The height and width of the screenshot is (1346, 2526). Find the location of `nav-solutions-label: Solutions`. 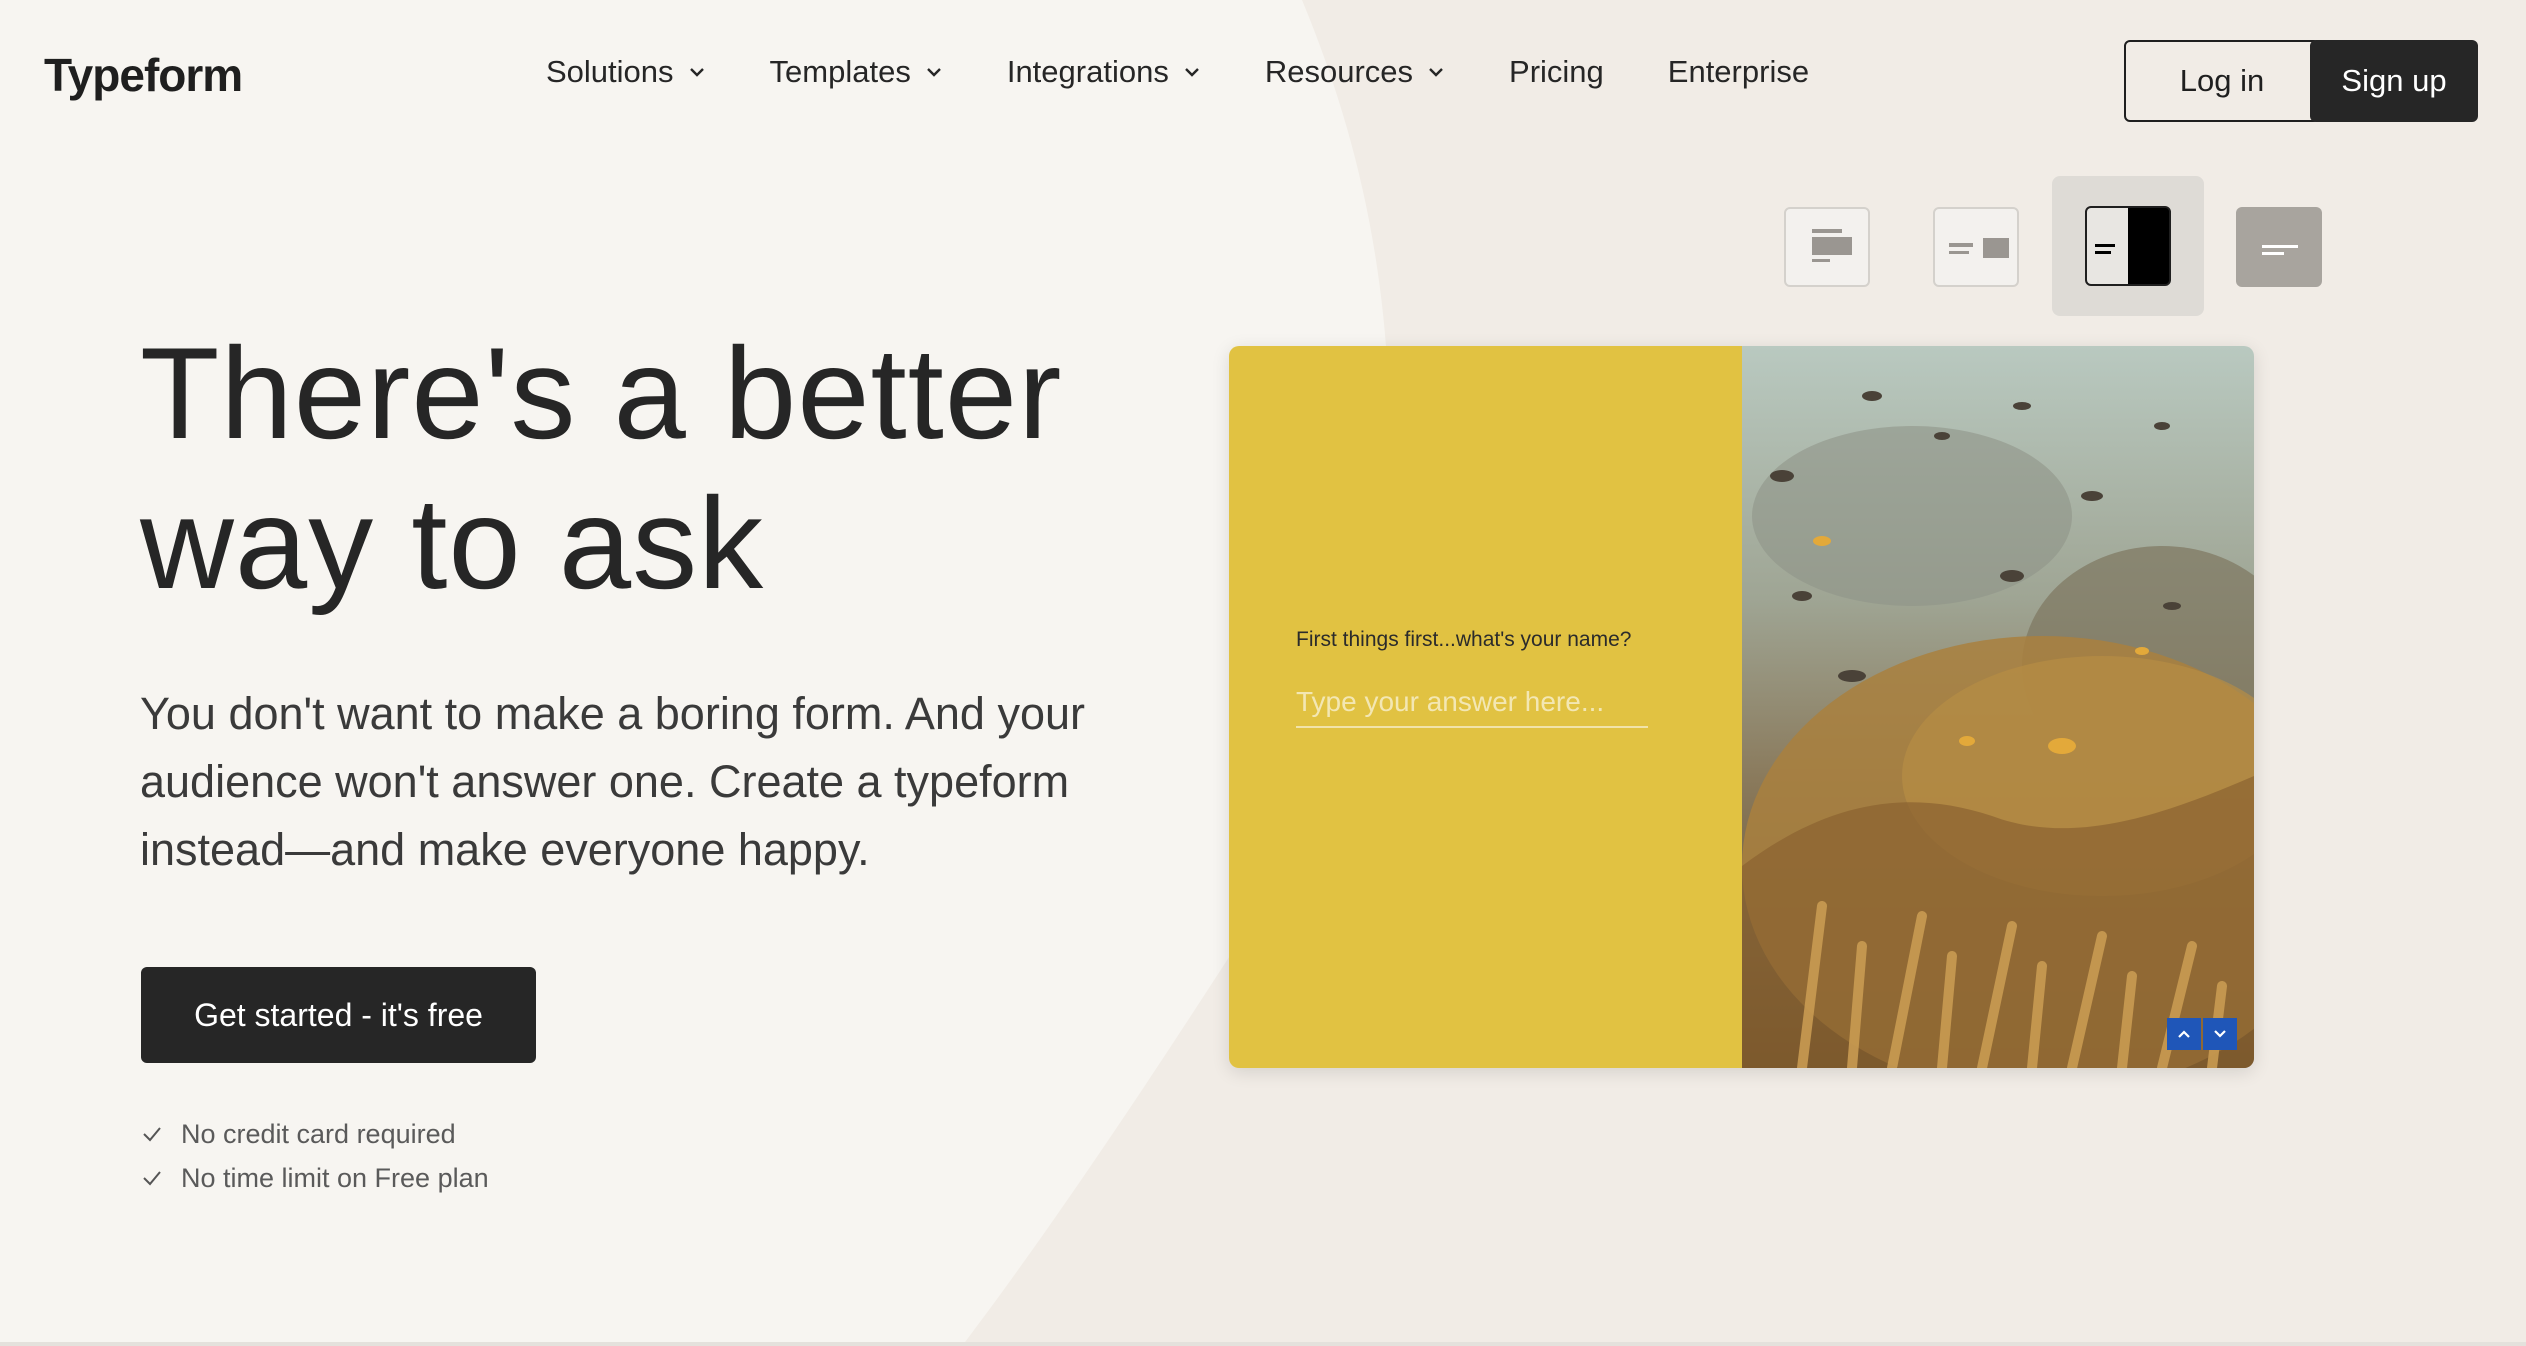

nav-solutions-label: Solutions is located at coordinates (610, 71).